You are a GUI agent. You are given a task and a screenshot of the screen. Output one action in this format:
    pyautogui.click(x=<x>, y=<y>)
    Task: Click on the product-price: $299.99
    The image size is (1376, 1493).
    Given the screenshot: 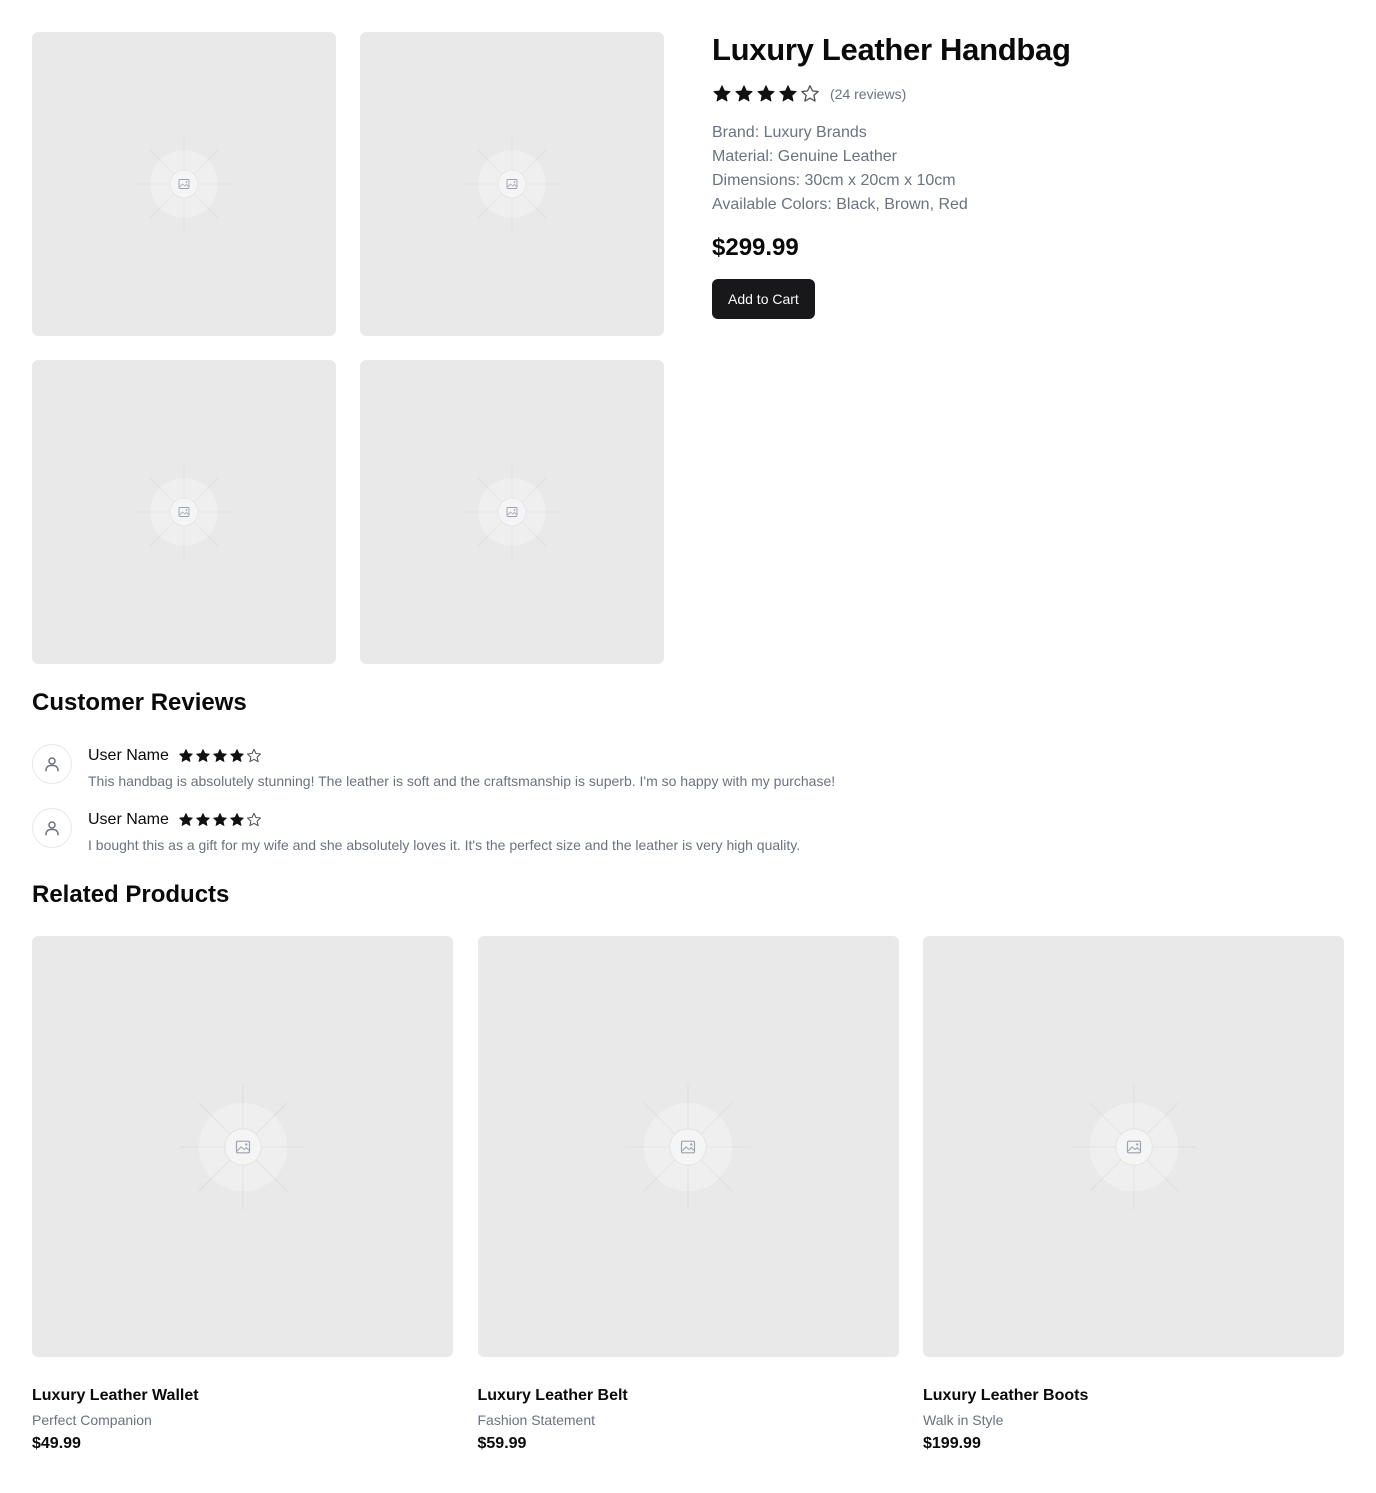 What is the action you would take?
    pyautogui.click(x=755, y=247)
    